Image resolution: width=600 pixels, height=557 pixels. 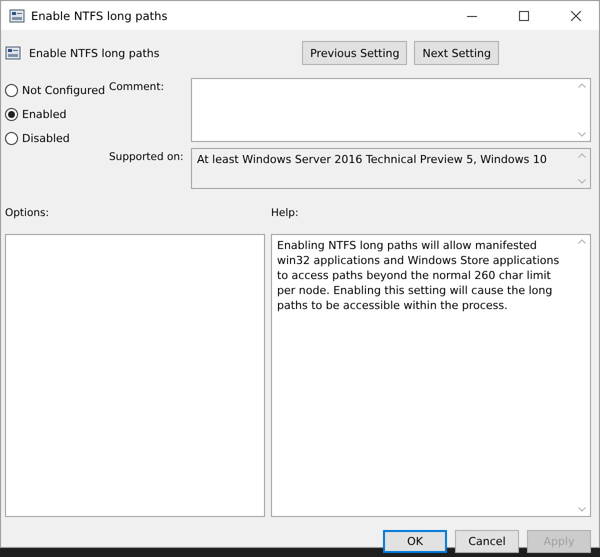 What do you see at coordinates (415, 541) in the screenshot?
I see `dialog-button: OK` at bounding box center [415, 541].